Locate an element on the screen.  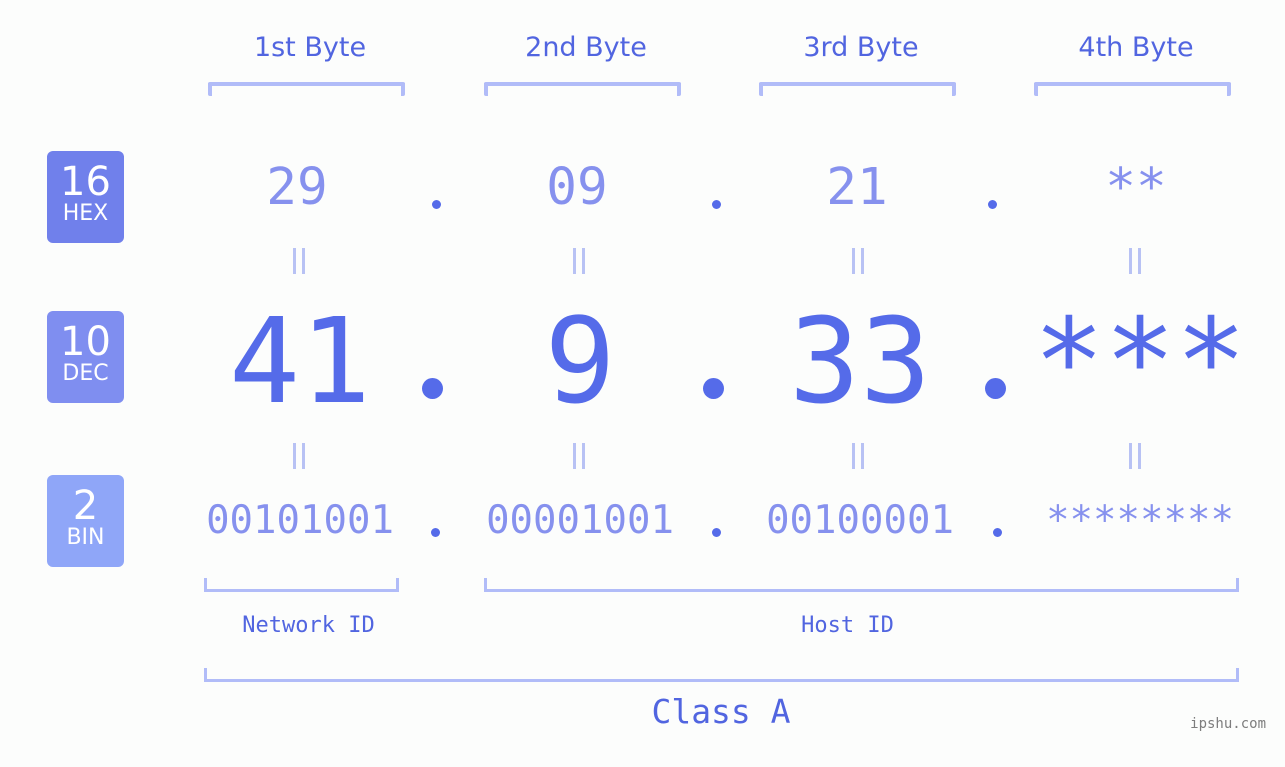
bin-value-3: 00100001 is located at coordinates (860, 520).